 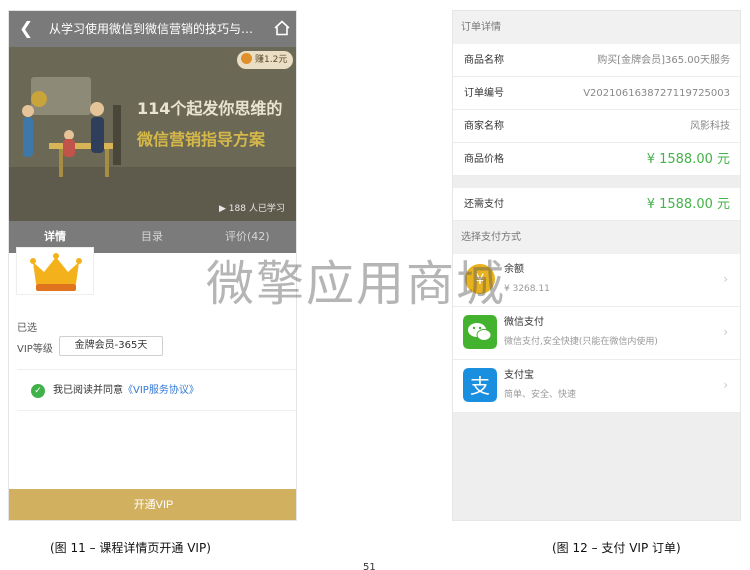 I want to click on earn-badge: 赚1.2元, so click(x=265, y=60).